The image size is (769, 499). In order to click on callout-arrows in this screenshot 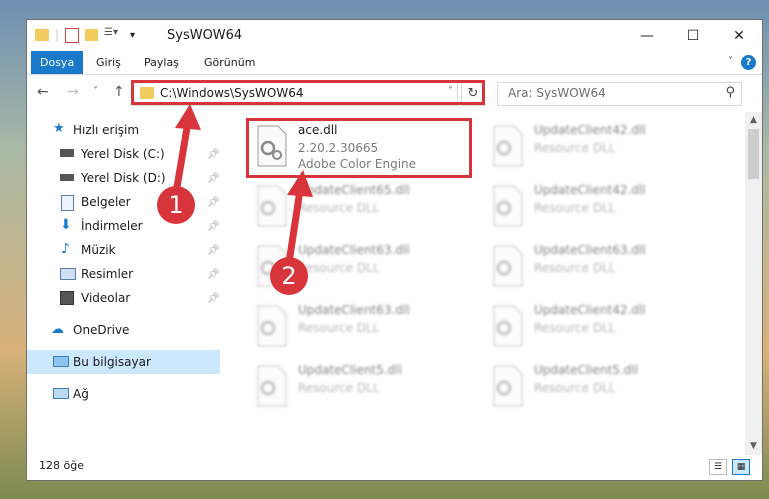, I will do `click(242, 185)`.